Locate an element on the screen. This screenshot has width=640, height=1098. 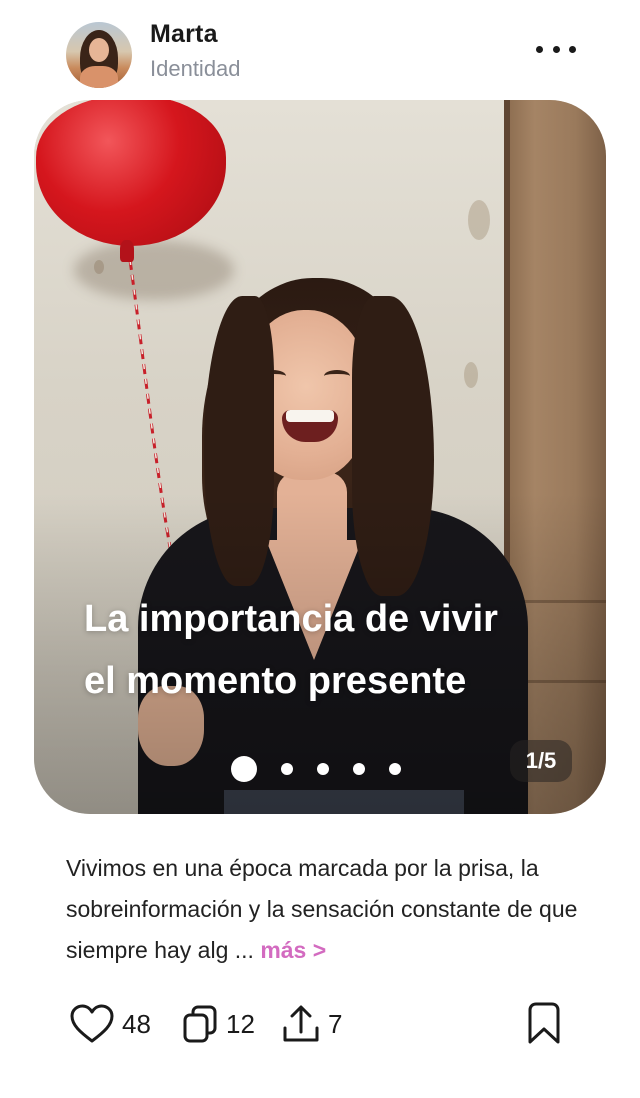
share-button: 7 is located at coordinates (312, 1024).